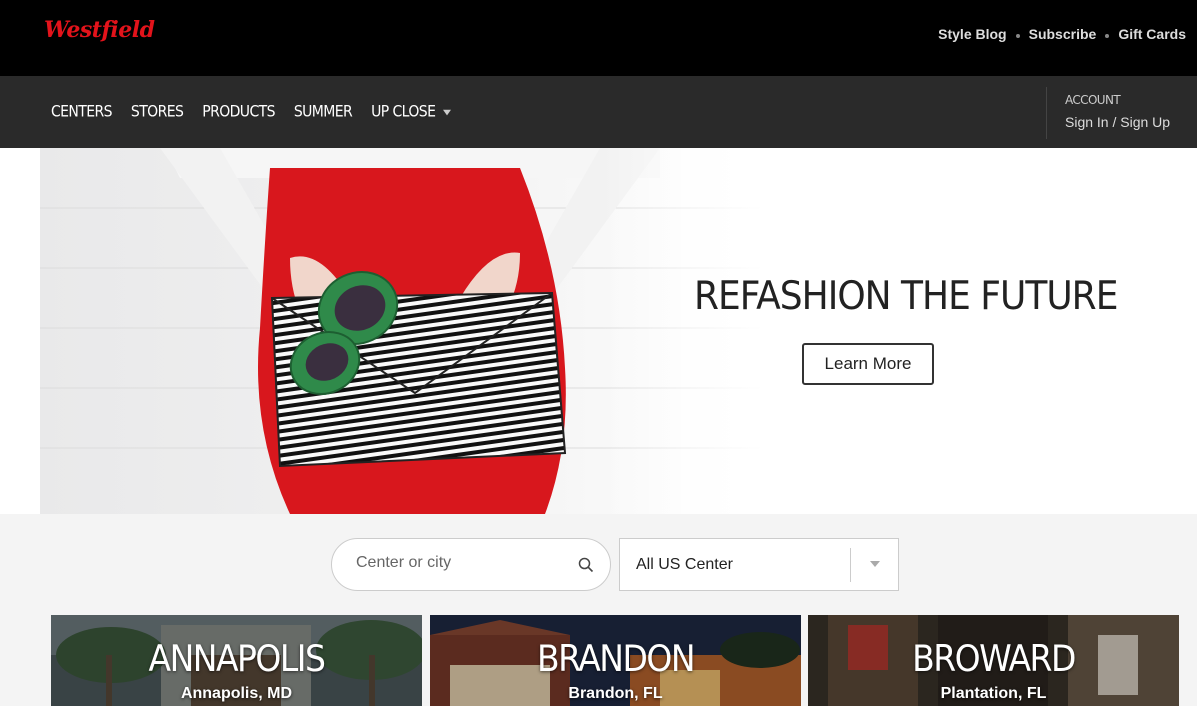 The image size is (1197, 706). I want to click on select-value: All US Center, so click(684, 564).